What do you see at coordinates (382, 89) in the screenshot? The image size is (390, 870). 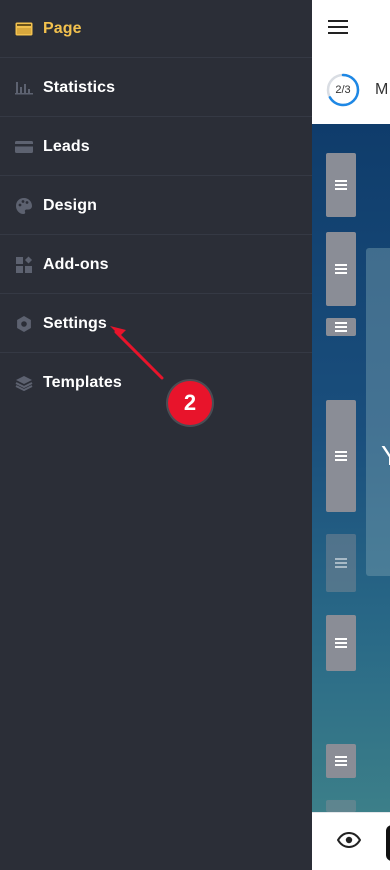 I see `step-title: M` at bounding box center [382, 89].